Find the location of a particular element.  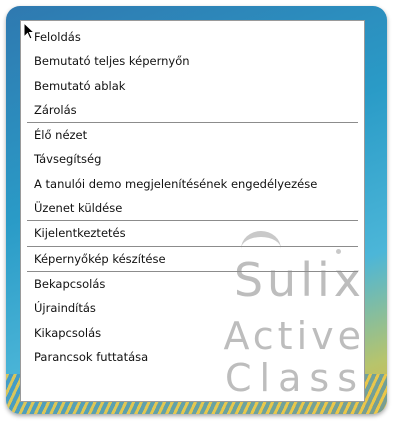

menu-item-send-message: Üzenet küldése is located at coordinates (192, 208).